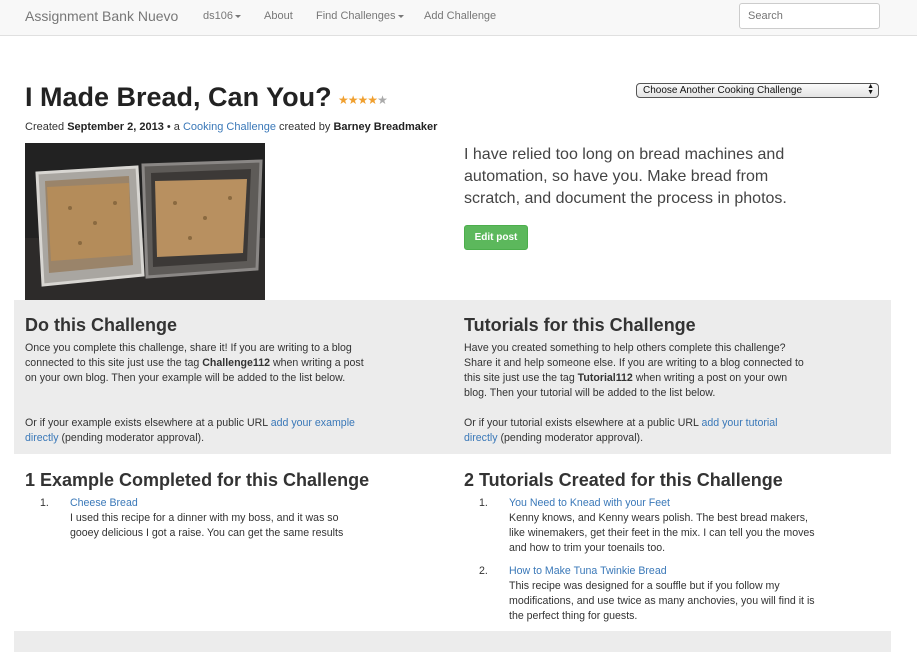 Image resolution: width=917 pixels, height=652 pixels. Describe the element at coordinates (101, 16) in the screenshot. I see `brand-link: Assignment Bank Nuevo` at that location.